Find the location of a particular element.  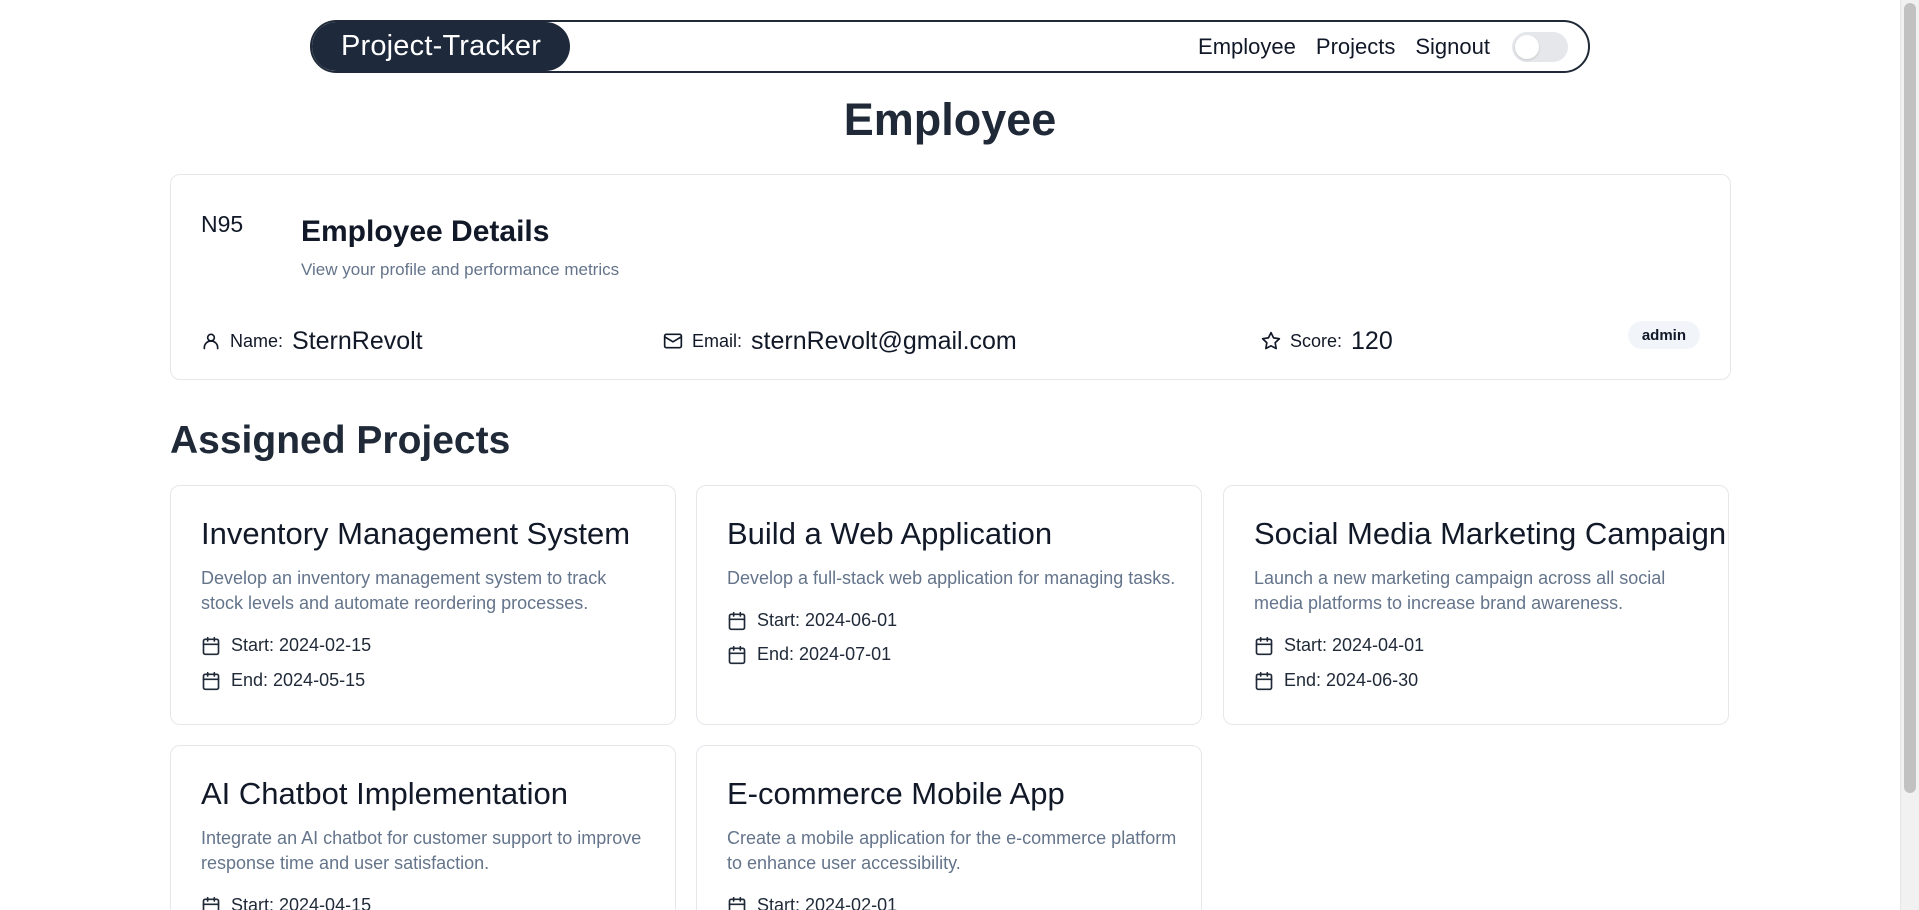

project-title: Inventory Management System is located at coordinates (416, 533).